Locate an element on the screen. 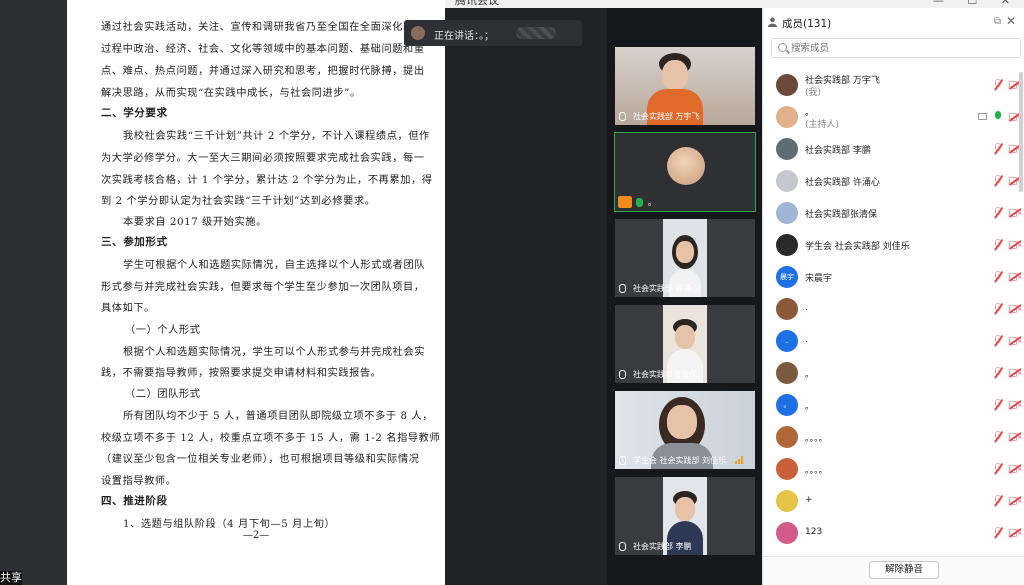  member-row: 社会实践部 万宇飞 (我) is located at coordinates (893, 86).